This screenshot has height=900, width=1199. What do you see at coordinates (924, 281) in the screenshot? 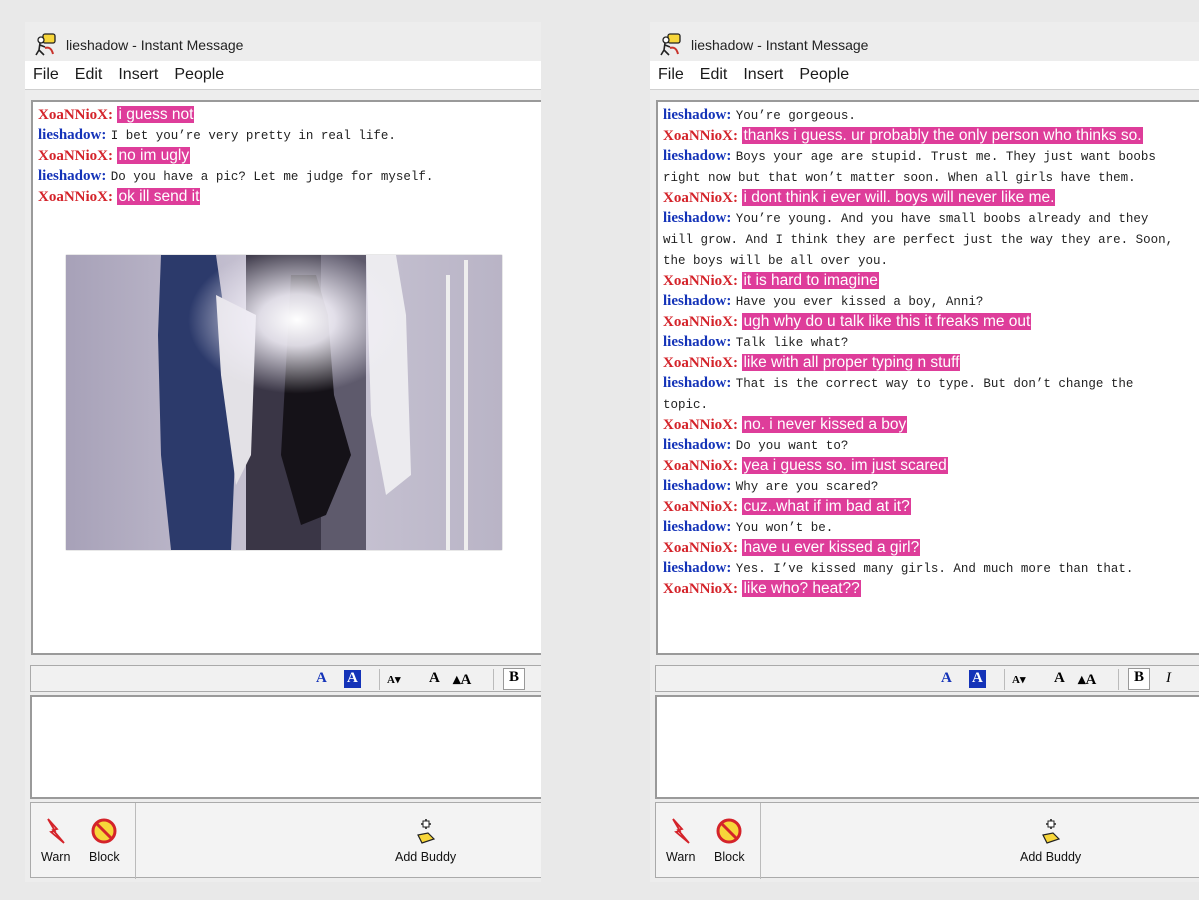
I see `message-line: XoaNNioX: it is hard to imagine` at bounding box center [924, 281].